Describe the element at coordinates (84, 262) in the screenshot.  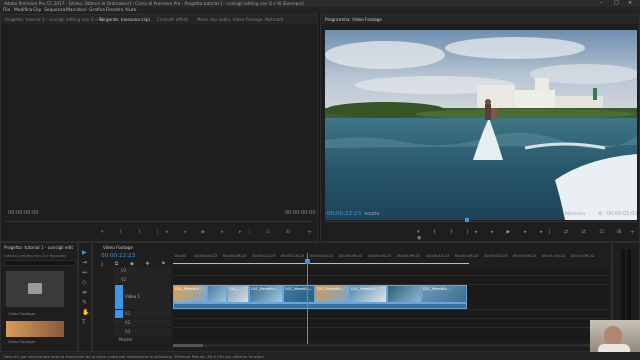
I see `track-select-tool-icon: ⇥` at that location.